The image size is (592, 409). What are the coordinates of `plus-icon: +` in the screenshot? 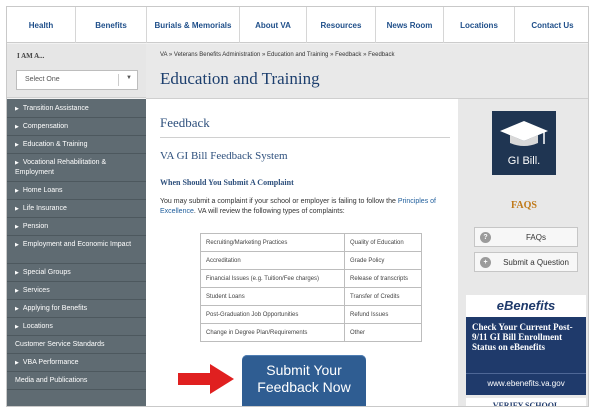 It's located at (485, 262).